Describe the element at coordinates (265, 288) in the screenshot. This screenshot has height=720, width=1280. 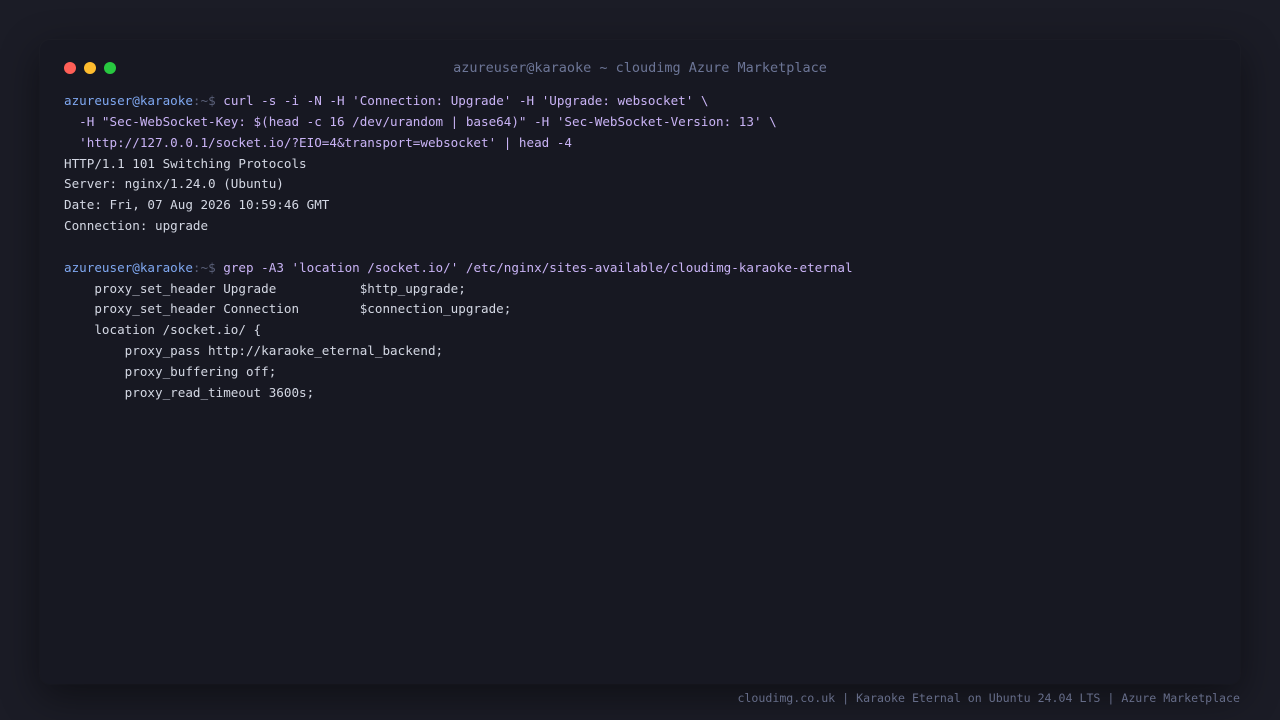
I see `output-line: proxy_set_header Upgrade $http_upgrade;` at that location.